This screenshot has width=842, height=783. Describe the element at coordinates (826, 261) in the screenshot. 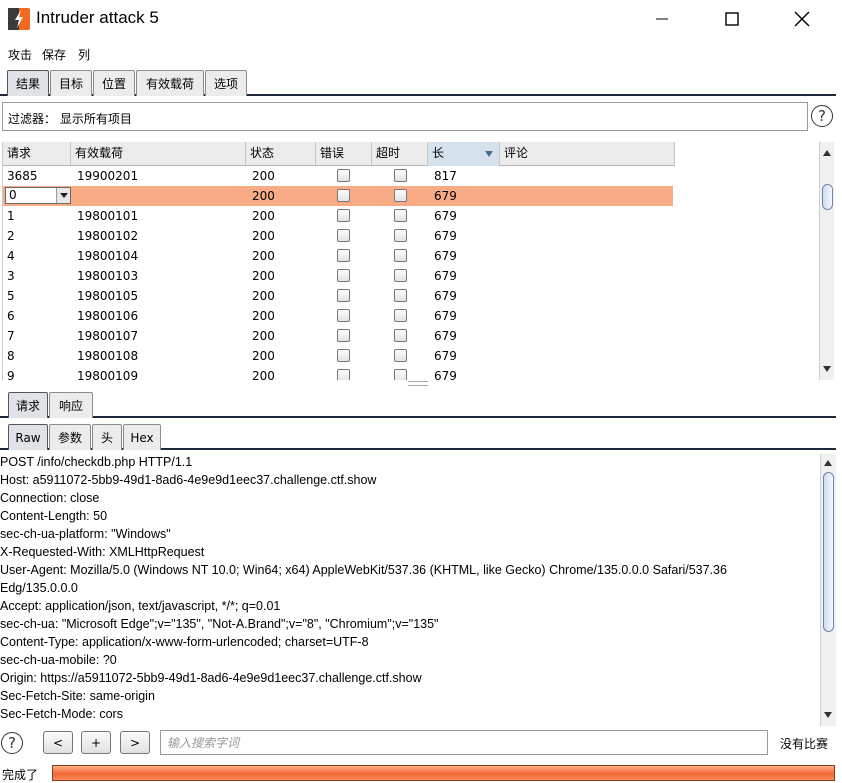

I see `table-scrollbar` at that location.